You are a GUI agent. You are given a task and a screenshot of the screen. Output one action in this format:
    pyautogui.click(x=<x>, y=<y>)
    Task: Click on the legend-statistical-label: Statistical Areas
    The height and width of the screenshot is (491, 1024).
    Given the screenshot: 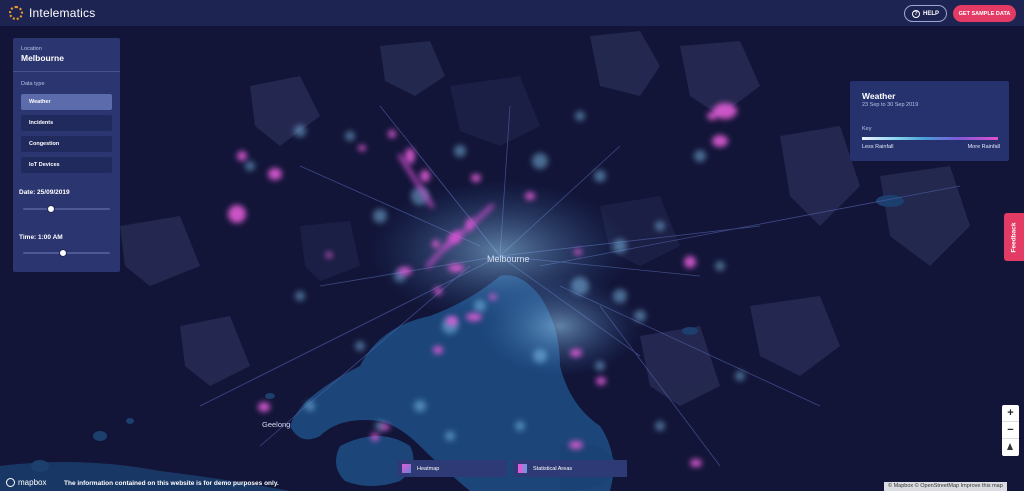 What is the action you would take?
    pyautogui.click(x=553, y=468)
    